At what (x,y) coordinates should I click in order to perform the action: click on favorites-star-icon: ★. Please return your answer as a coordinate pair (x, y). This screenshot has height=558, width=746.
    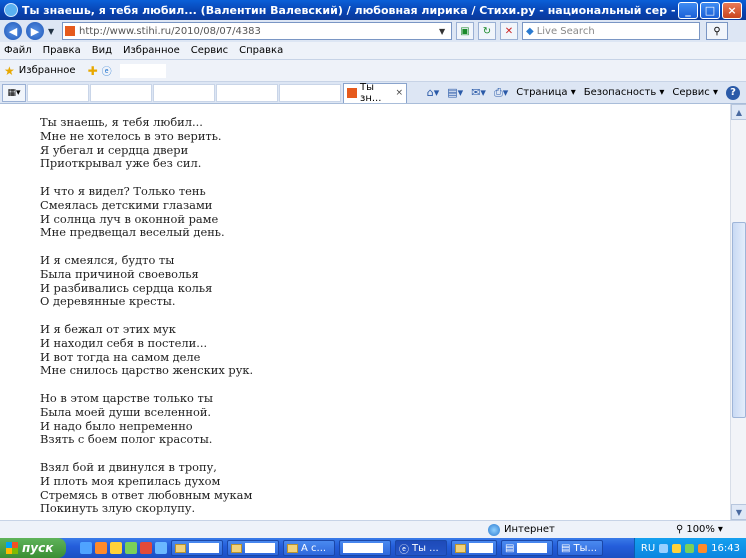
    Looking at the image, I should click on (9, 71).